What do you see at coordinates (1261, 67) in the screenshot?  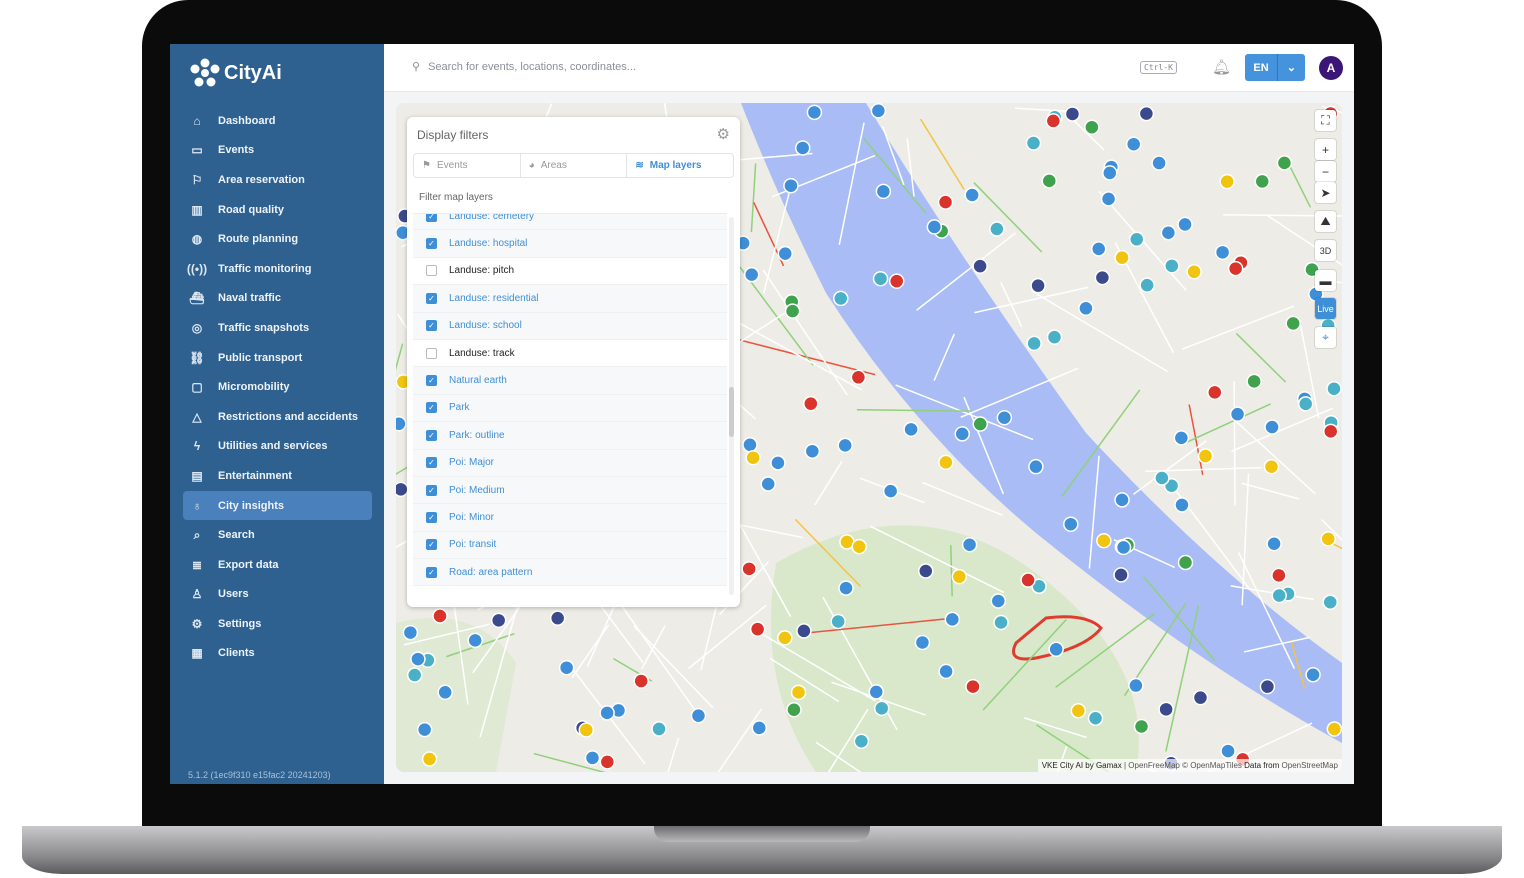 I see `language-value: EN` at bounding box center [1261, 67].